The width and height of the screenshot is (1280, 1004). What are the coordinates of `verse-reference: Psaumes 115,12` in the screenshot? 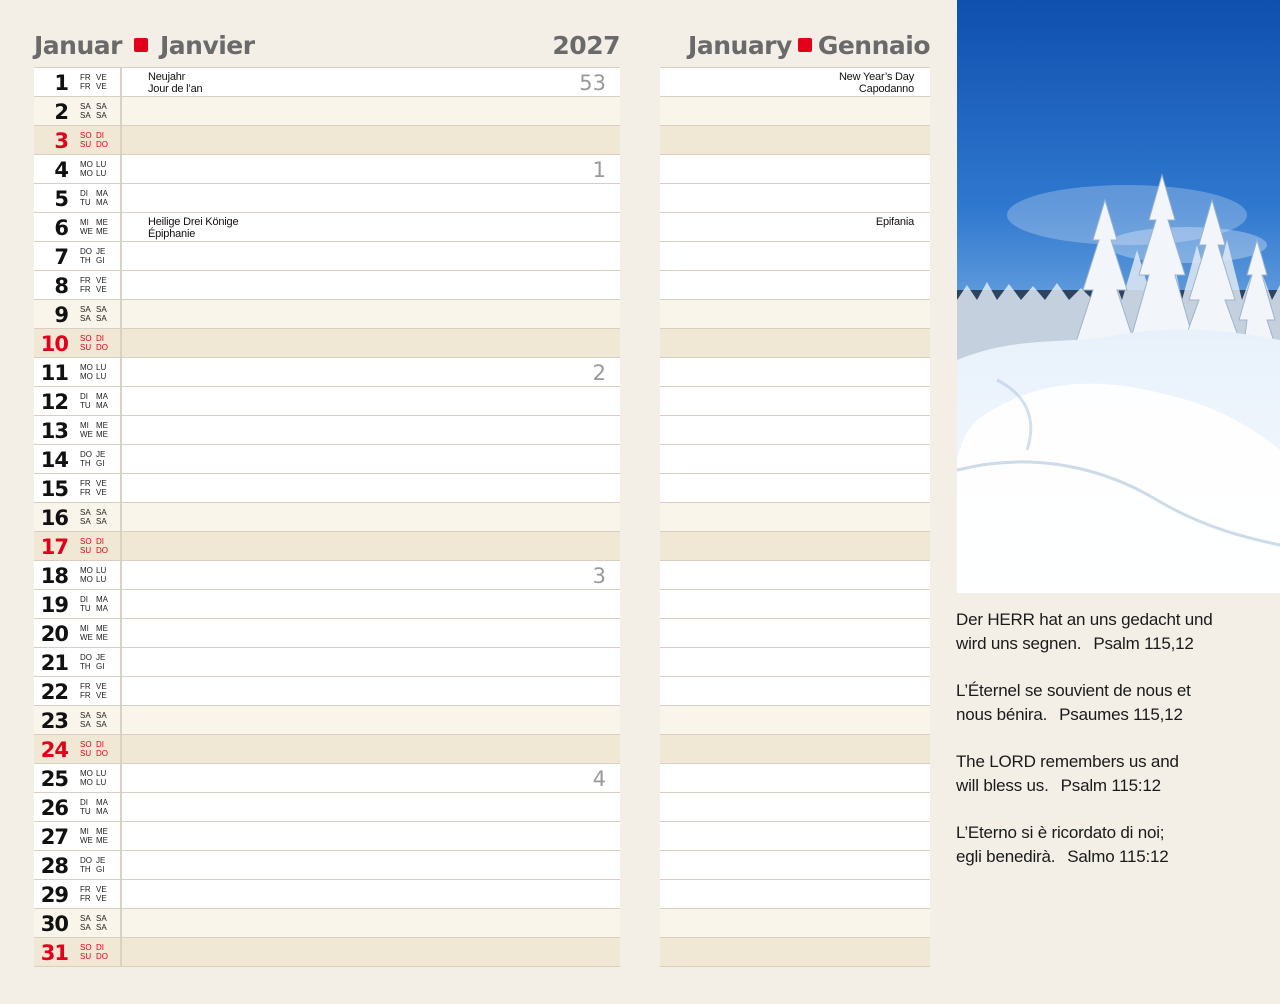 It's located at (1121, 714).